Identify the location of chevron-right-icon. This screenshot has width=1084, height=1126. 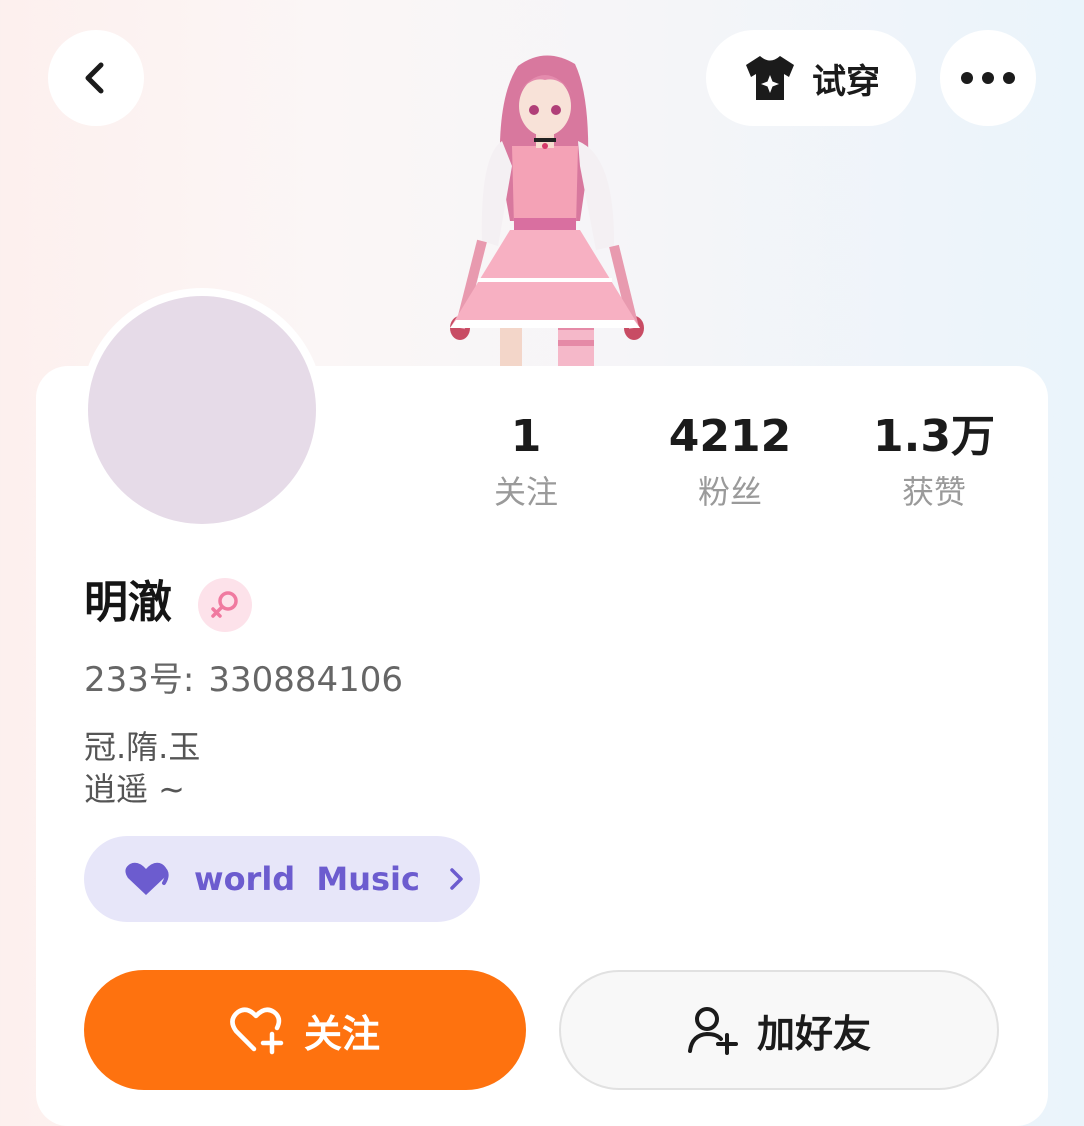
(456, 879).